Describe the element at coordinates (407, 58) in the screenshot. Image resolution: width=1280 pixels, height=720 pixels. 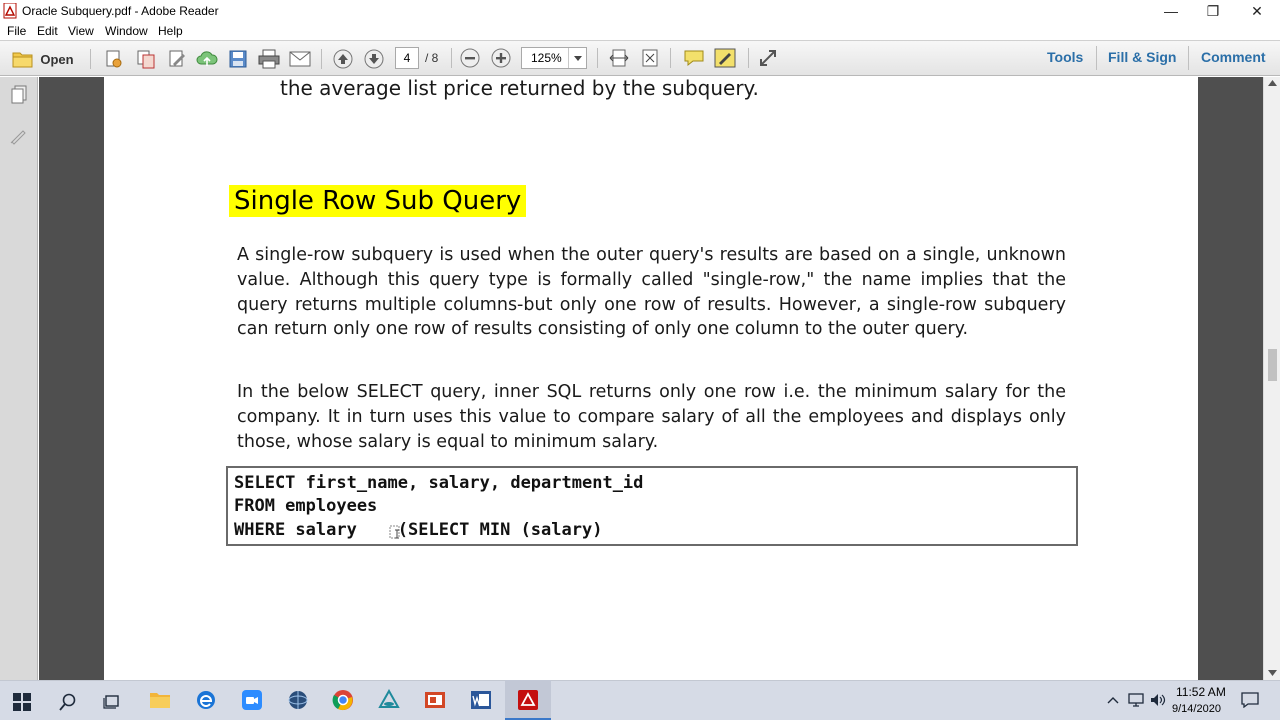
I see `page-number-input: 4` at that location.